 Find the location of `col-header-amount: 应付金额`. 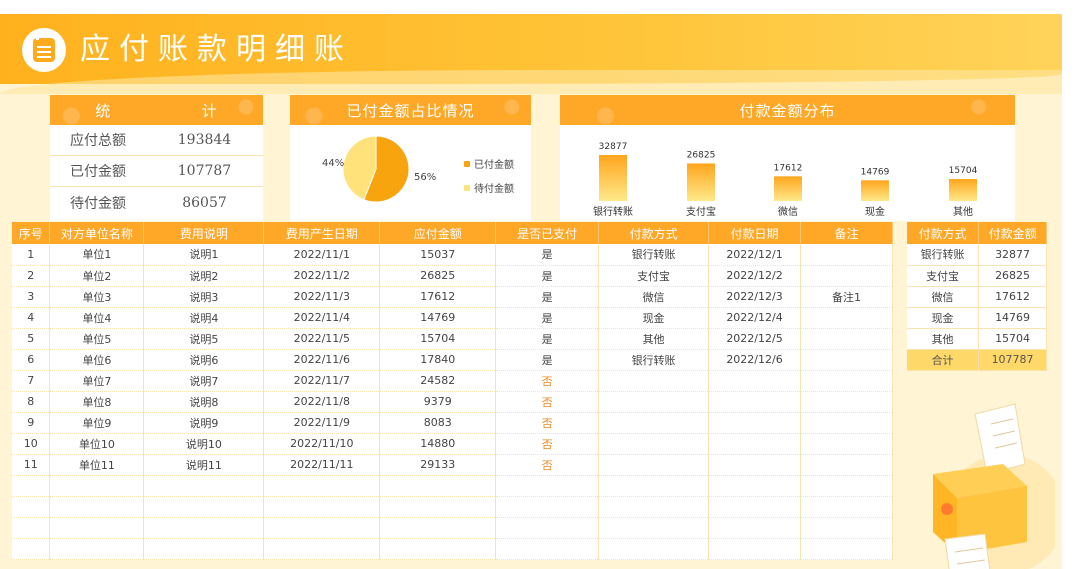

col-header-amount: 应付金额 is located at coordinates (438, 233).